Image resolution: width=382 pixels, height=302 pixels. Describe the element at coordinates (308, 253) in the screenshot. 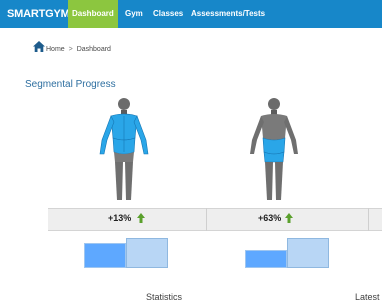

I see `segment-2-bar-after` at that location.